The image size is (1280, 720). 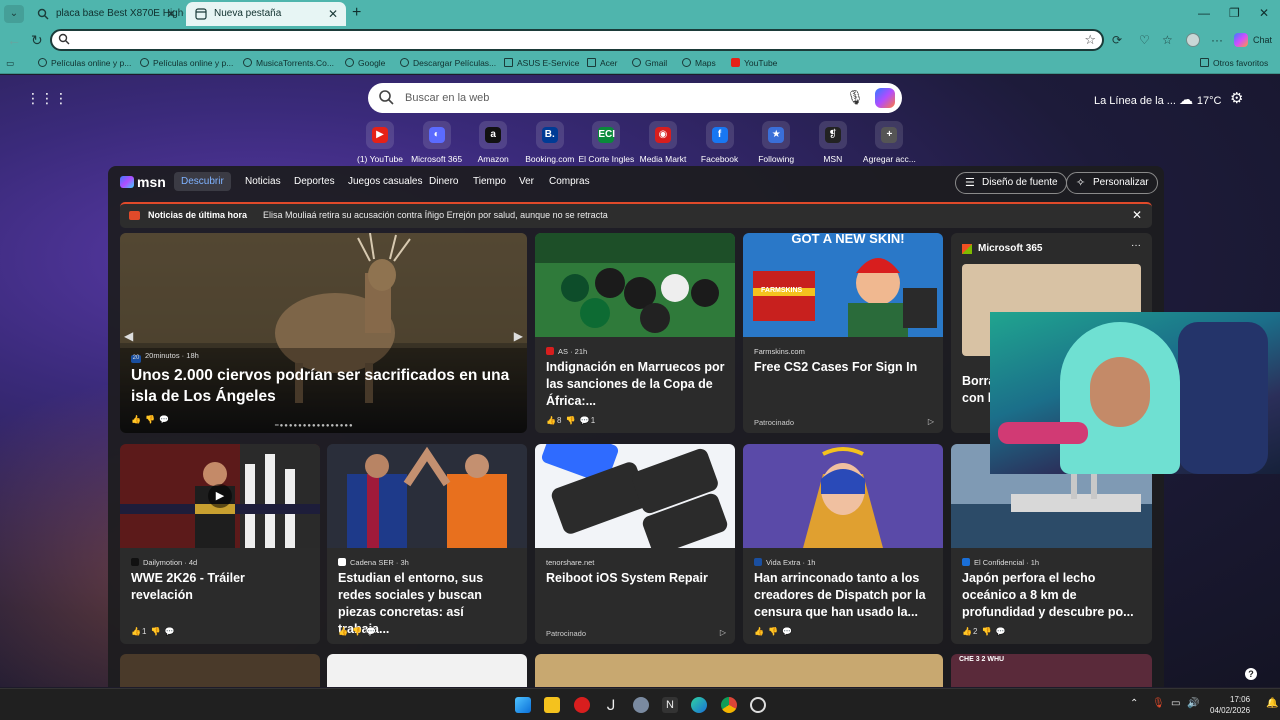 I want to click on reaction-bar: 👍8 👎 💬1, so click(x=571, y=420).